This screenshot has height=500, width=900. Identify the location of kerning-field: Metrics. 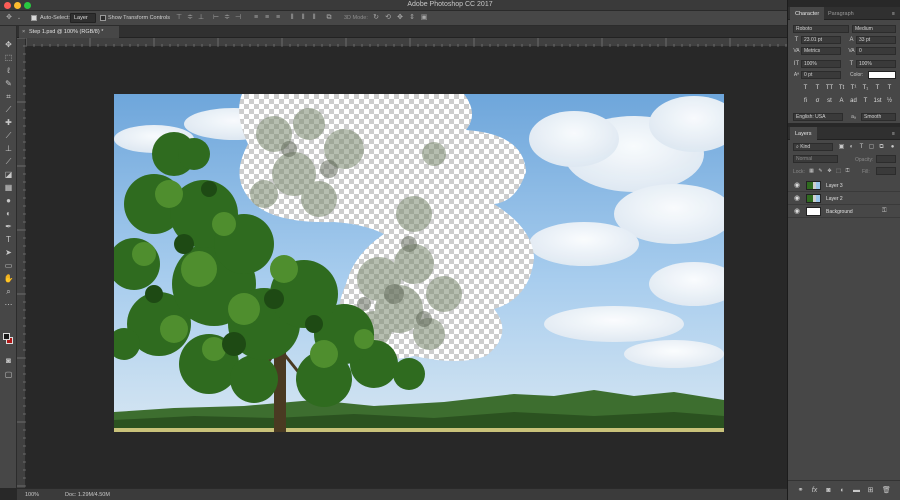
(821, 51).